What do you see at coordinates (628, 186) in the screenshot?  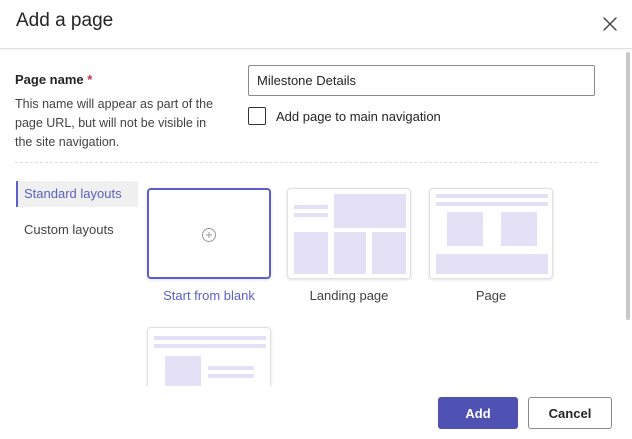 I see `scrollbar` at bounding box center [628, 186].